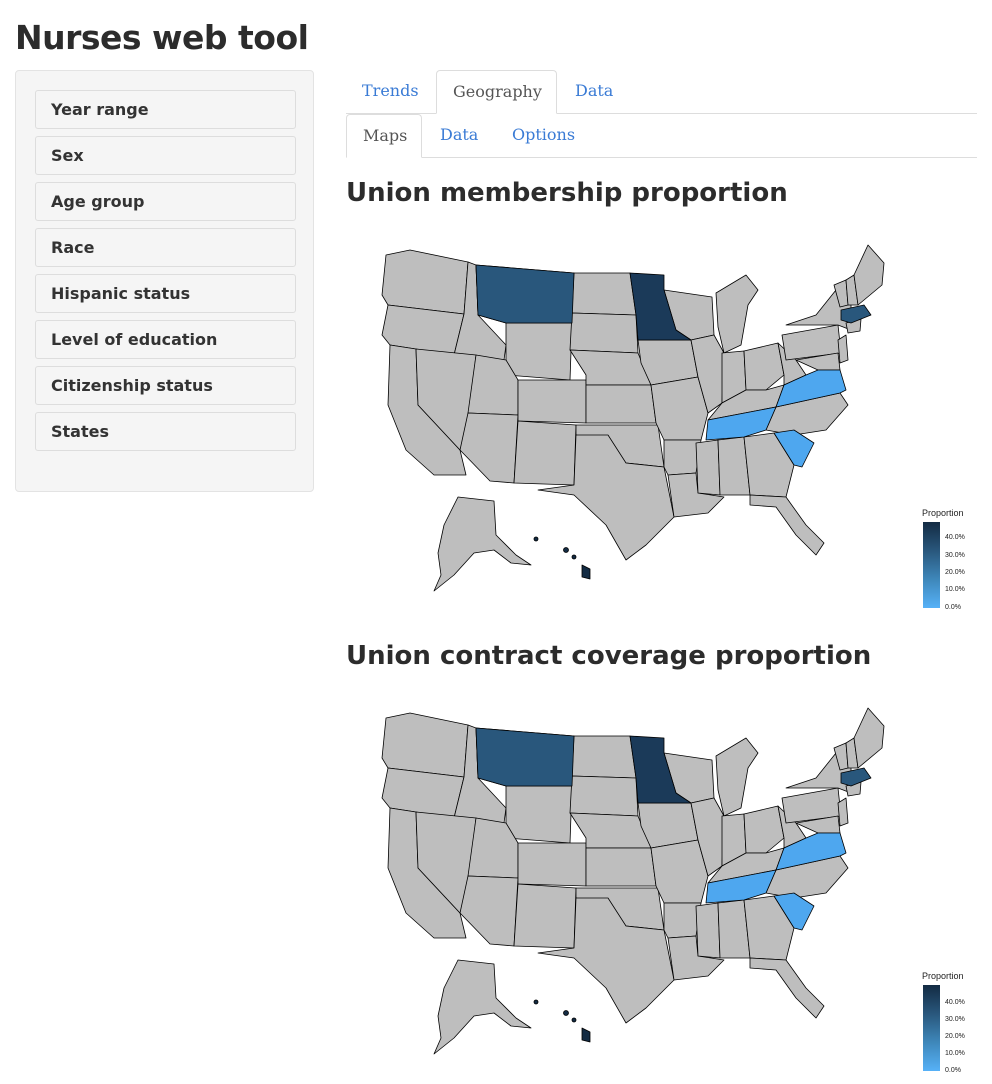  What do you see at coordinates (162, 37) in the screenshot?
I see `app-title: Nurses web tool` at bounding box center [162, 37].